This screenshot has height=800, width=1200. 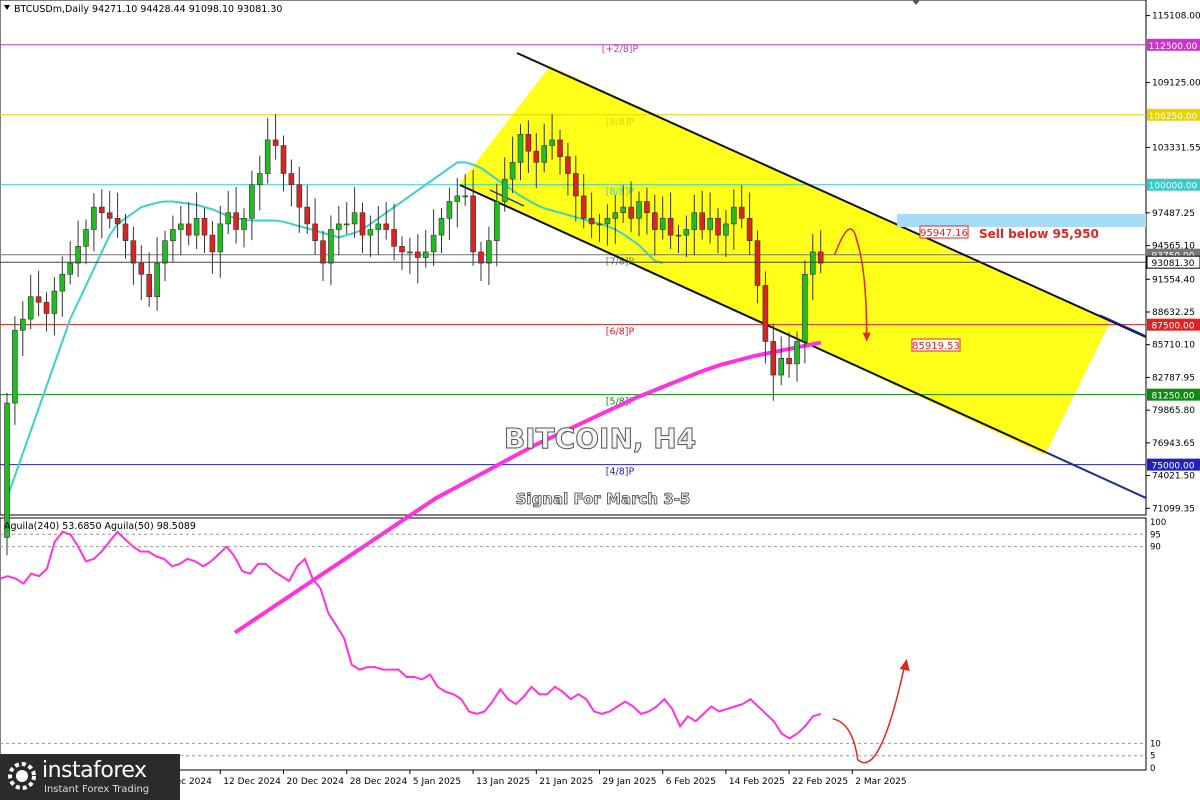 I want to click on price-tick-label: 97487.25, so click(x=1173, y=214).